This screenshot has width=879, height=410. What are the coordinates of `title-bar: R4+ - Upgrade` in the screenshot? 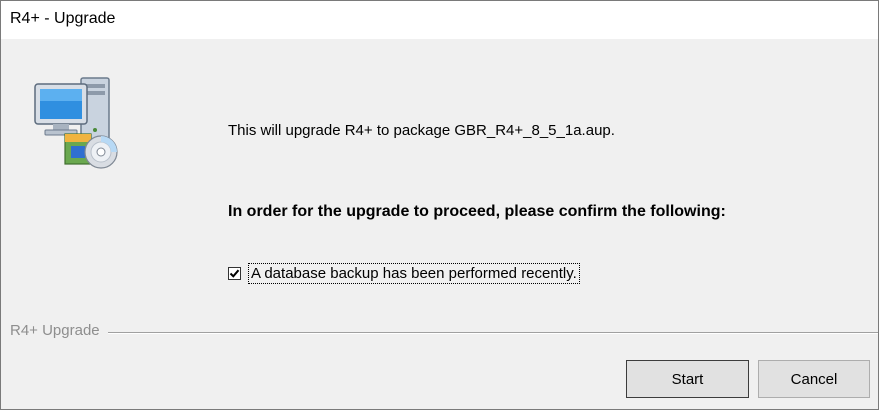 It's located at (439, 20).